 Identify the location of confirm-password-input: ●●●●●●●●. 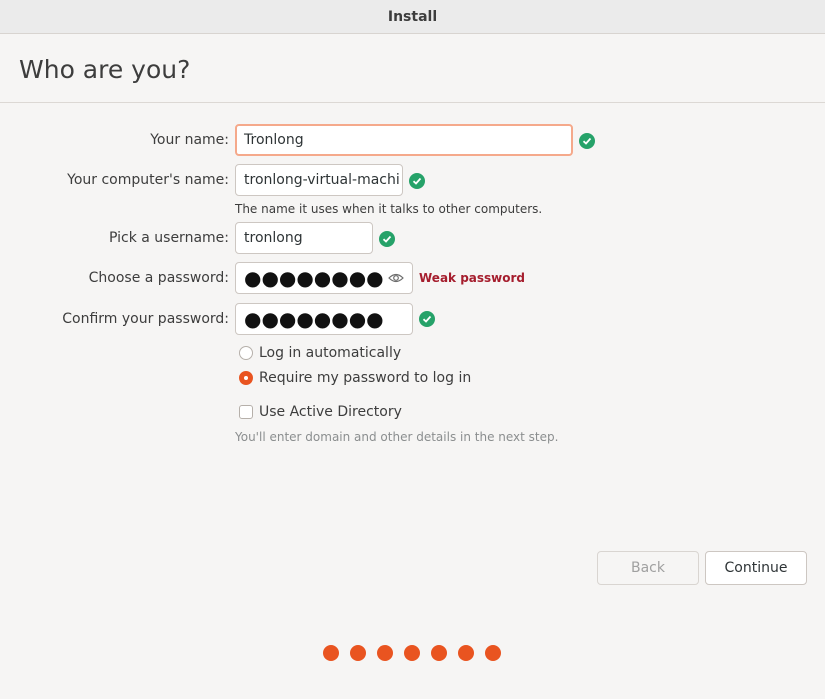
(324, 319).